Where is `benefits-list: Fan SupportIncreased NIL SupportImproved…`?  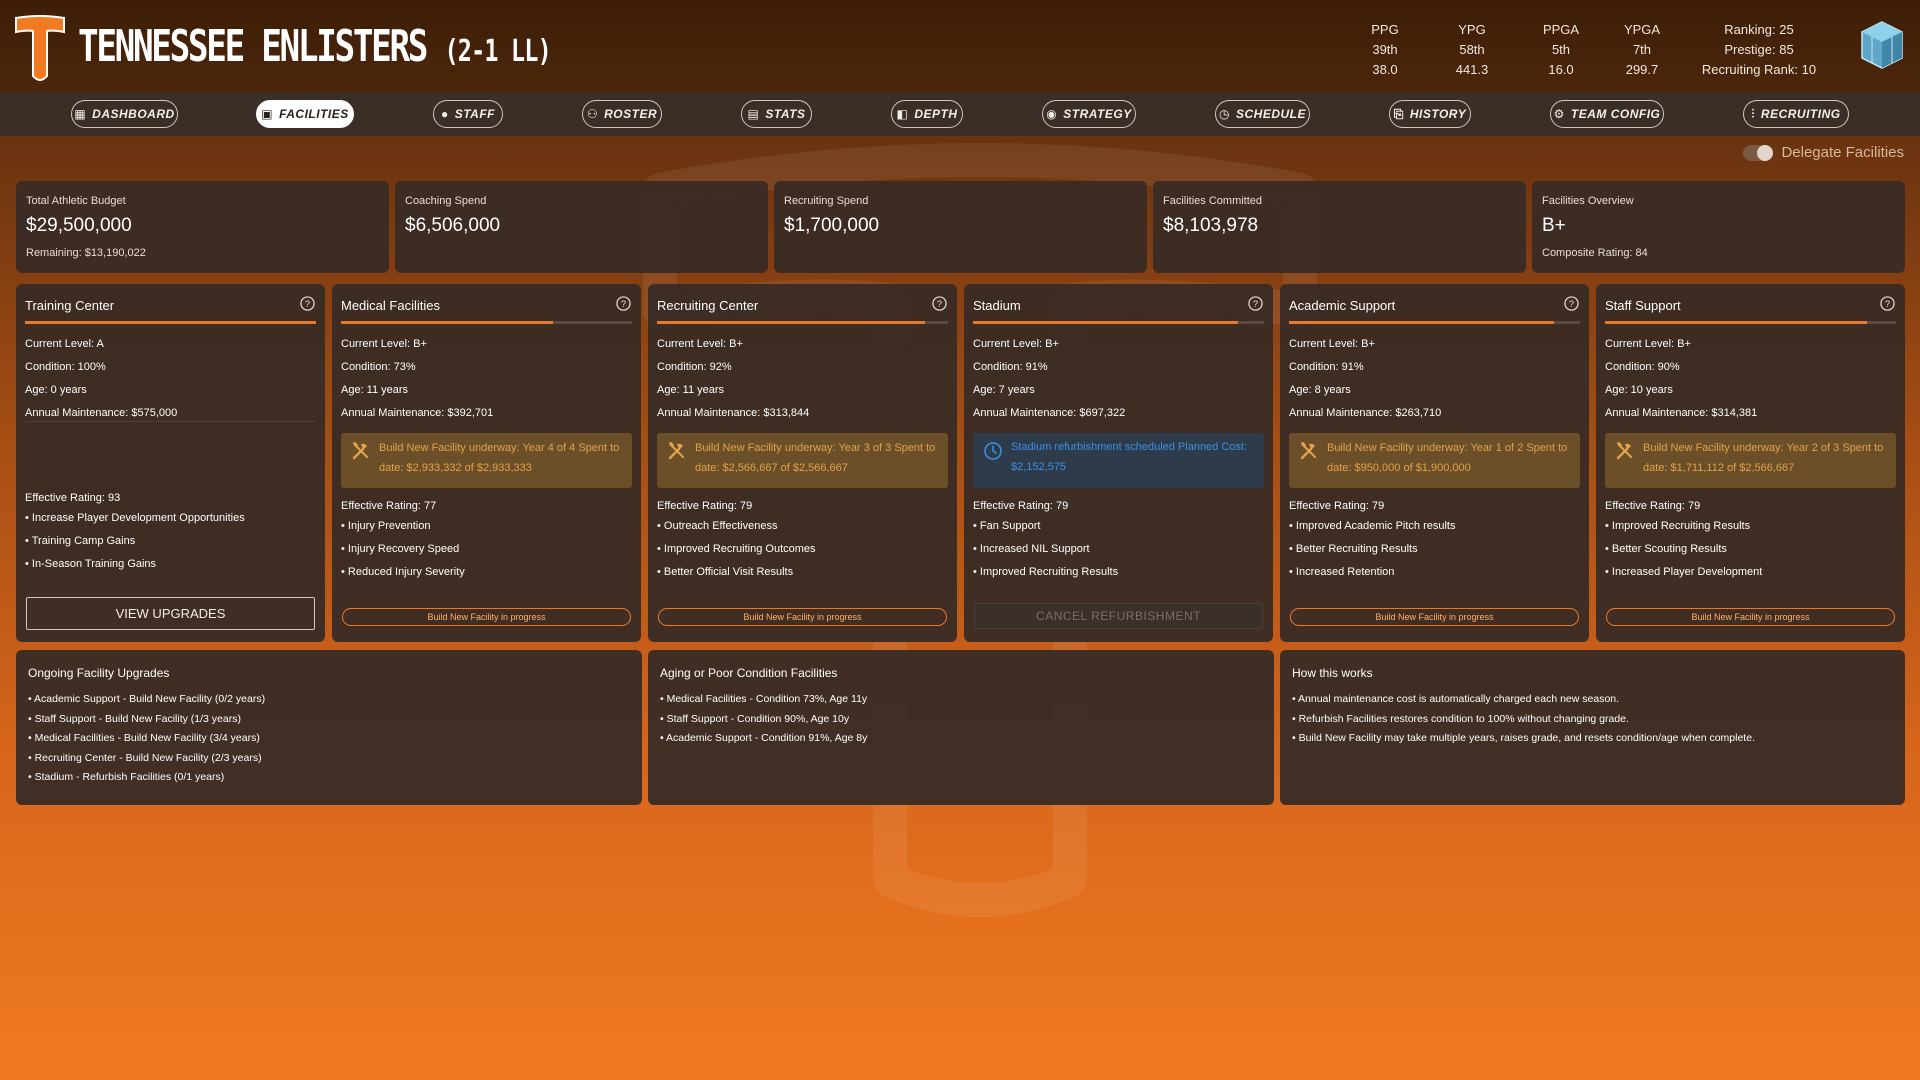
benefits-list: Fan SupportIncreased NIL SupportImproved… is located at coordinates (1045, 549).